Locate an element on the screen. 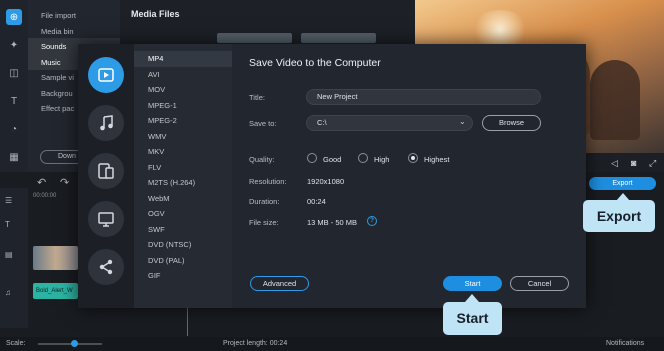 Image resolution: width=664 pixels, height=351 pixels. save-to-input: C:\ is located at coordinates (389, 123).